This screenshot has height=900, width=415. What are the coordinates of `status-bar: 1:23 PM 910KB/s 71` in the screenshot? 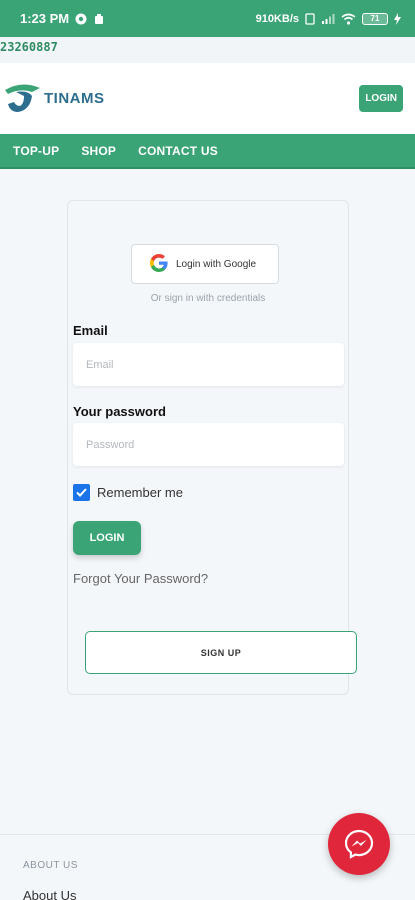 It's located at (207, 18).